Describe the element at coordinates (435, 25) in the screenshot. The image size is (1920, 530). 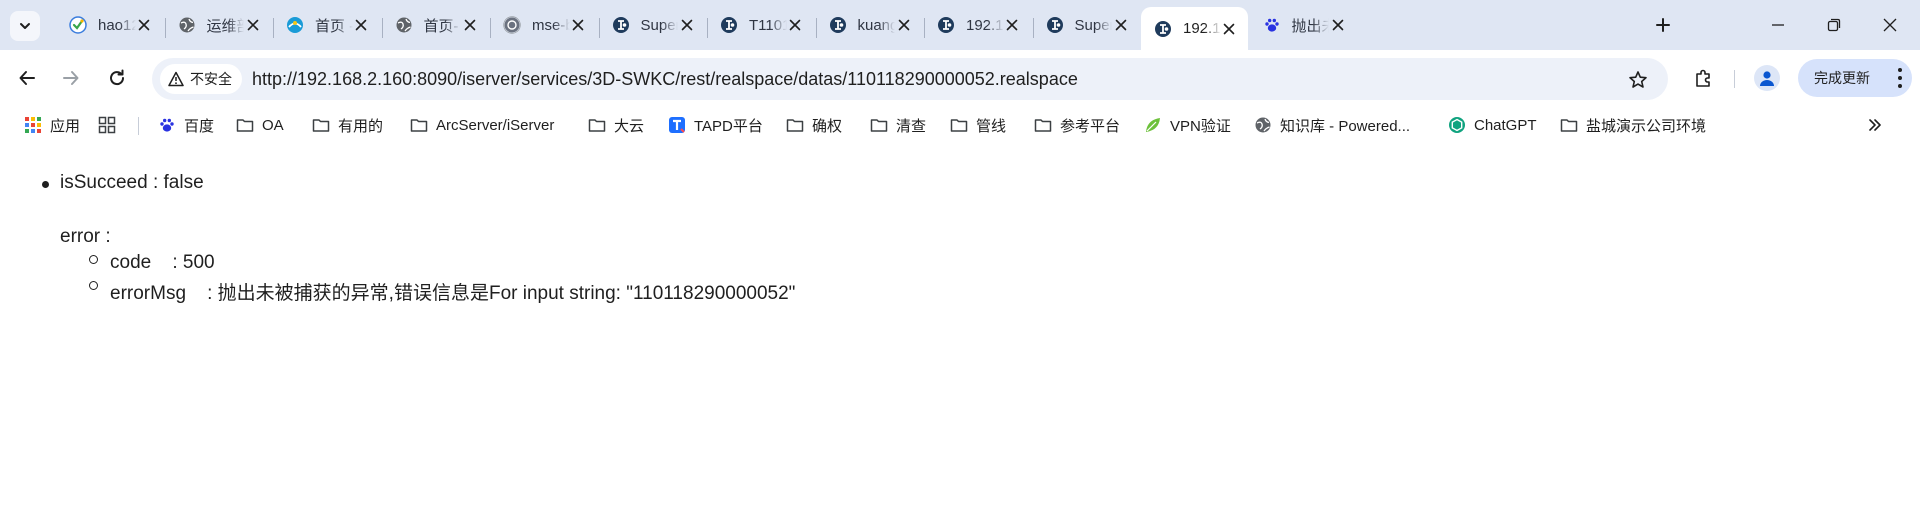
I see `browser-tab: 首页-` at that location.